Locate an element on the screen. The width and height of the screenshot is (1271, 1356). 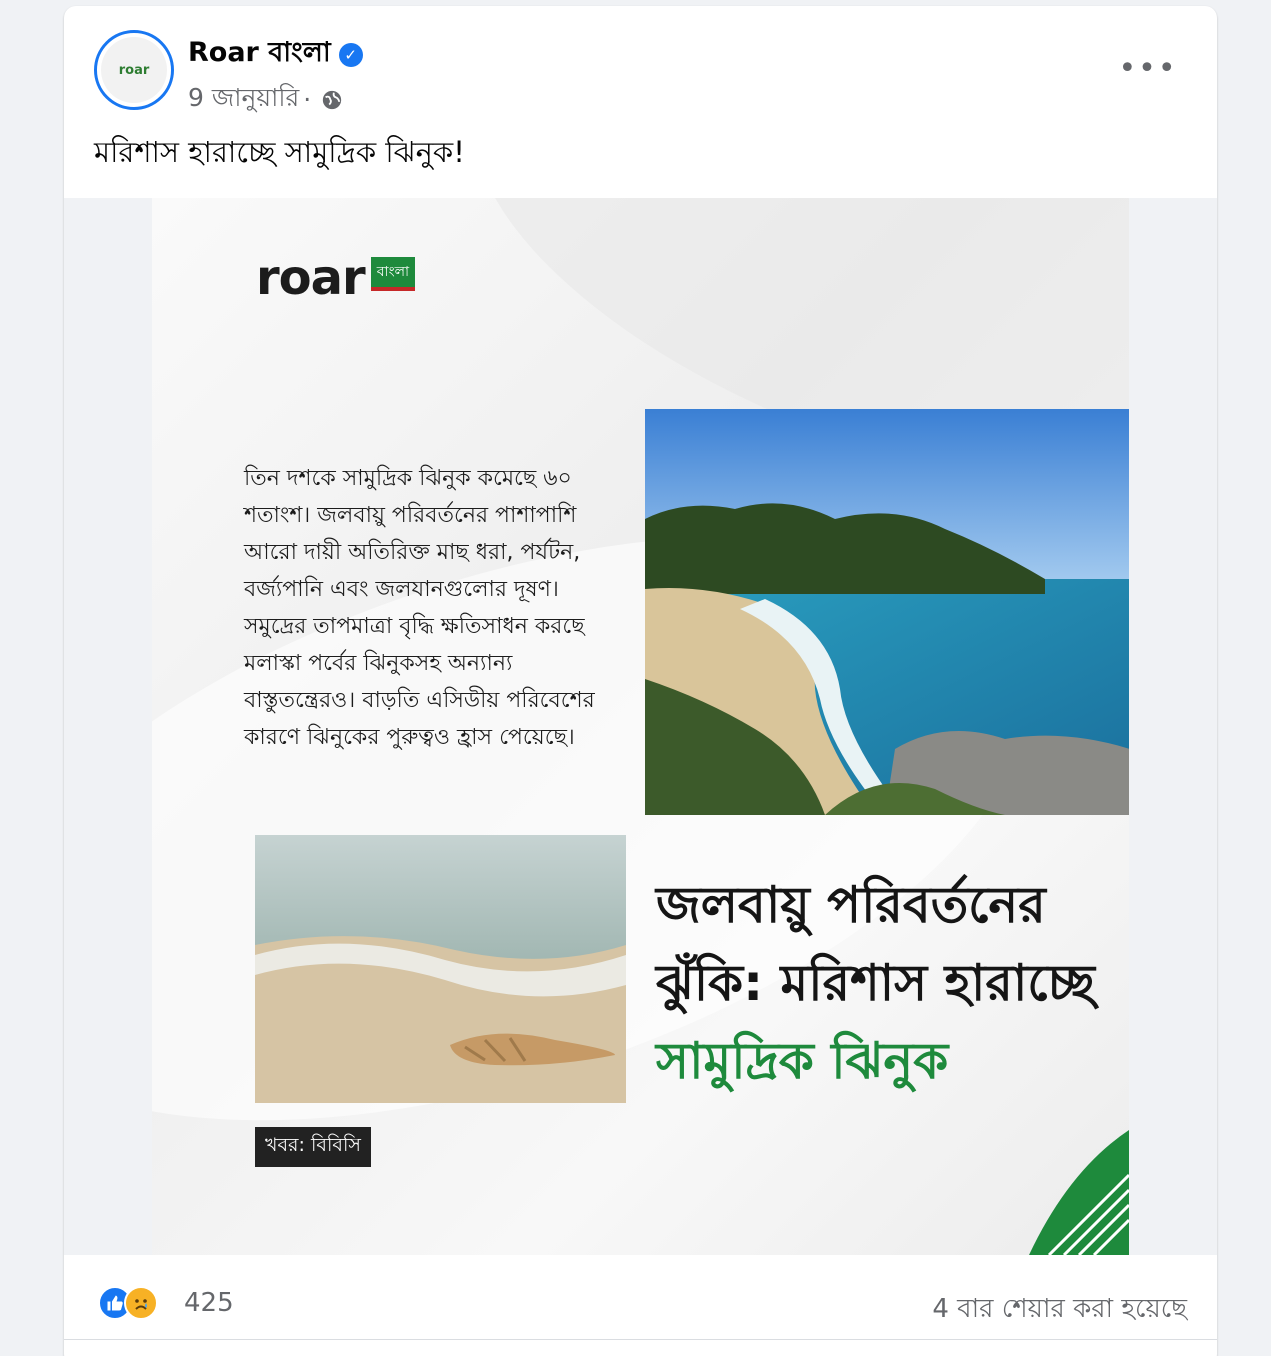
headline-line-1: জলবায়ু পরিবর্তনের is located at coordinates (851, 905).